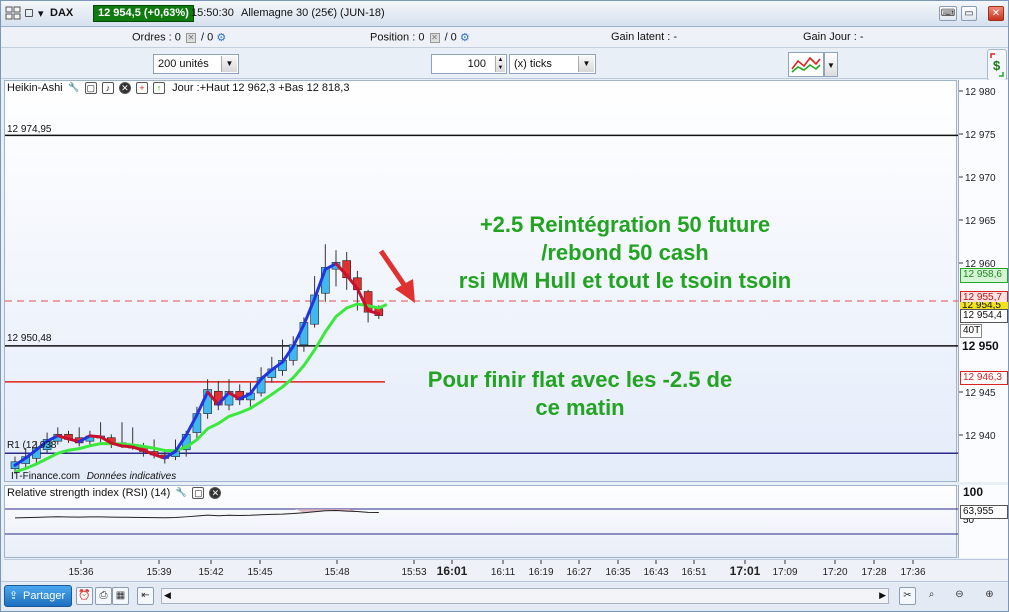 This screenshot has height=612, width=1009. What do you see at coordinates (41, 13) in the screenshot?
I see `dropdown-arrow-icon: ▾` at bounding box center [41, 13].